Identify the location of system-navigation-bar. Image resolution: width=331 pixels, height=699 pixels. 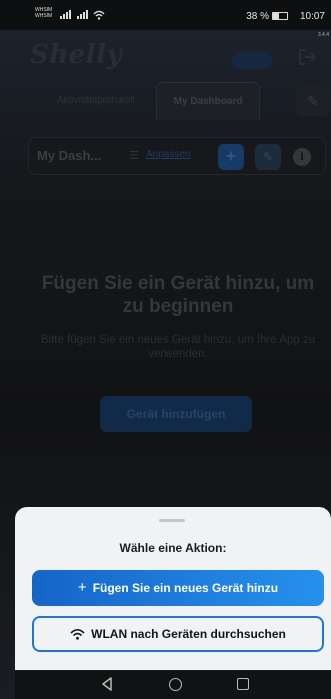
(173, 685).